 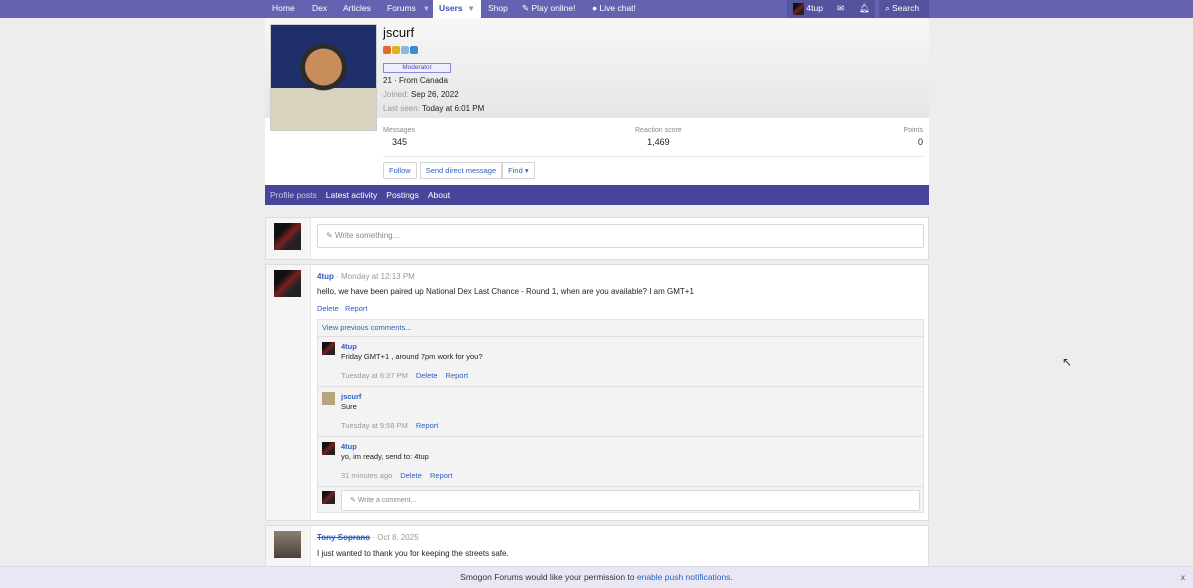 What do you see at coordinates (366, 475) in the screenshot?
I see `comment-time: 31 minutes ago` at bounding box center [366, 475].